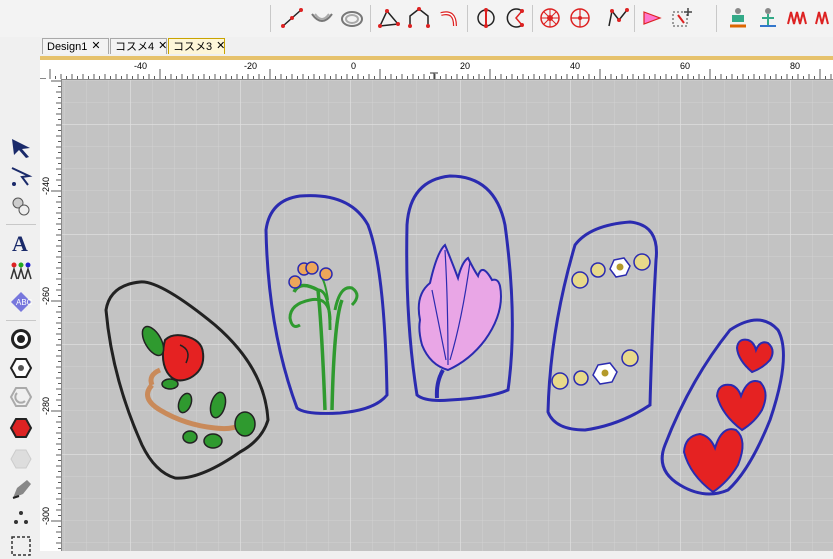 This screenshot has height=559, width=833. Describe the element at coordinates (46, 186) in the screenshot. I see `ruler-label: -240` at that location.